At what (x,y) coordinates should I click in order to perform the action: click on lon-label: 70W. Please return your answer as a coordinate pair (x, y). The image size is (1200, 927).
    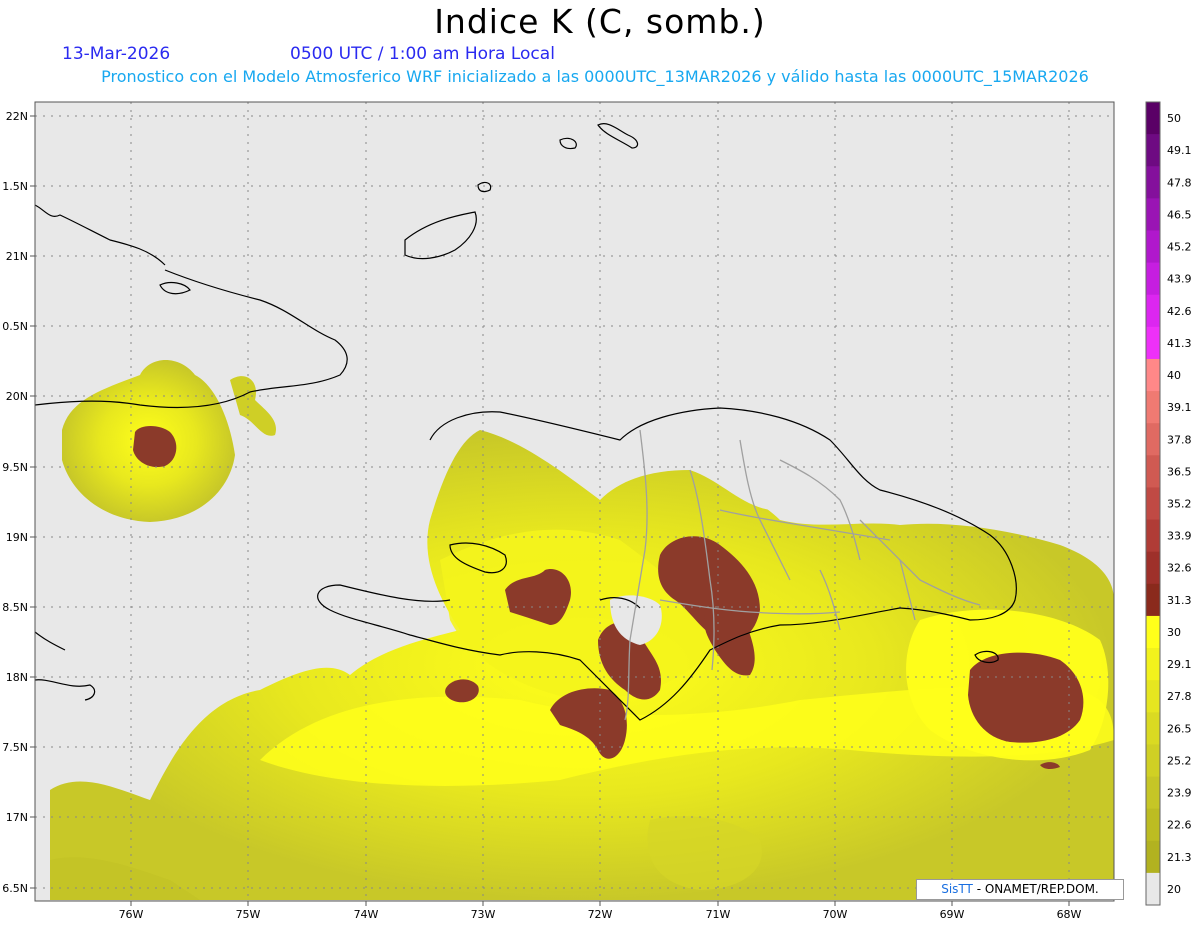
    Looking at the image, I should click on (835, 914).